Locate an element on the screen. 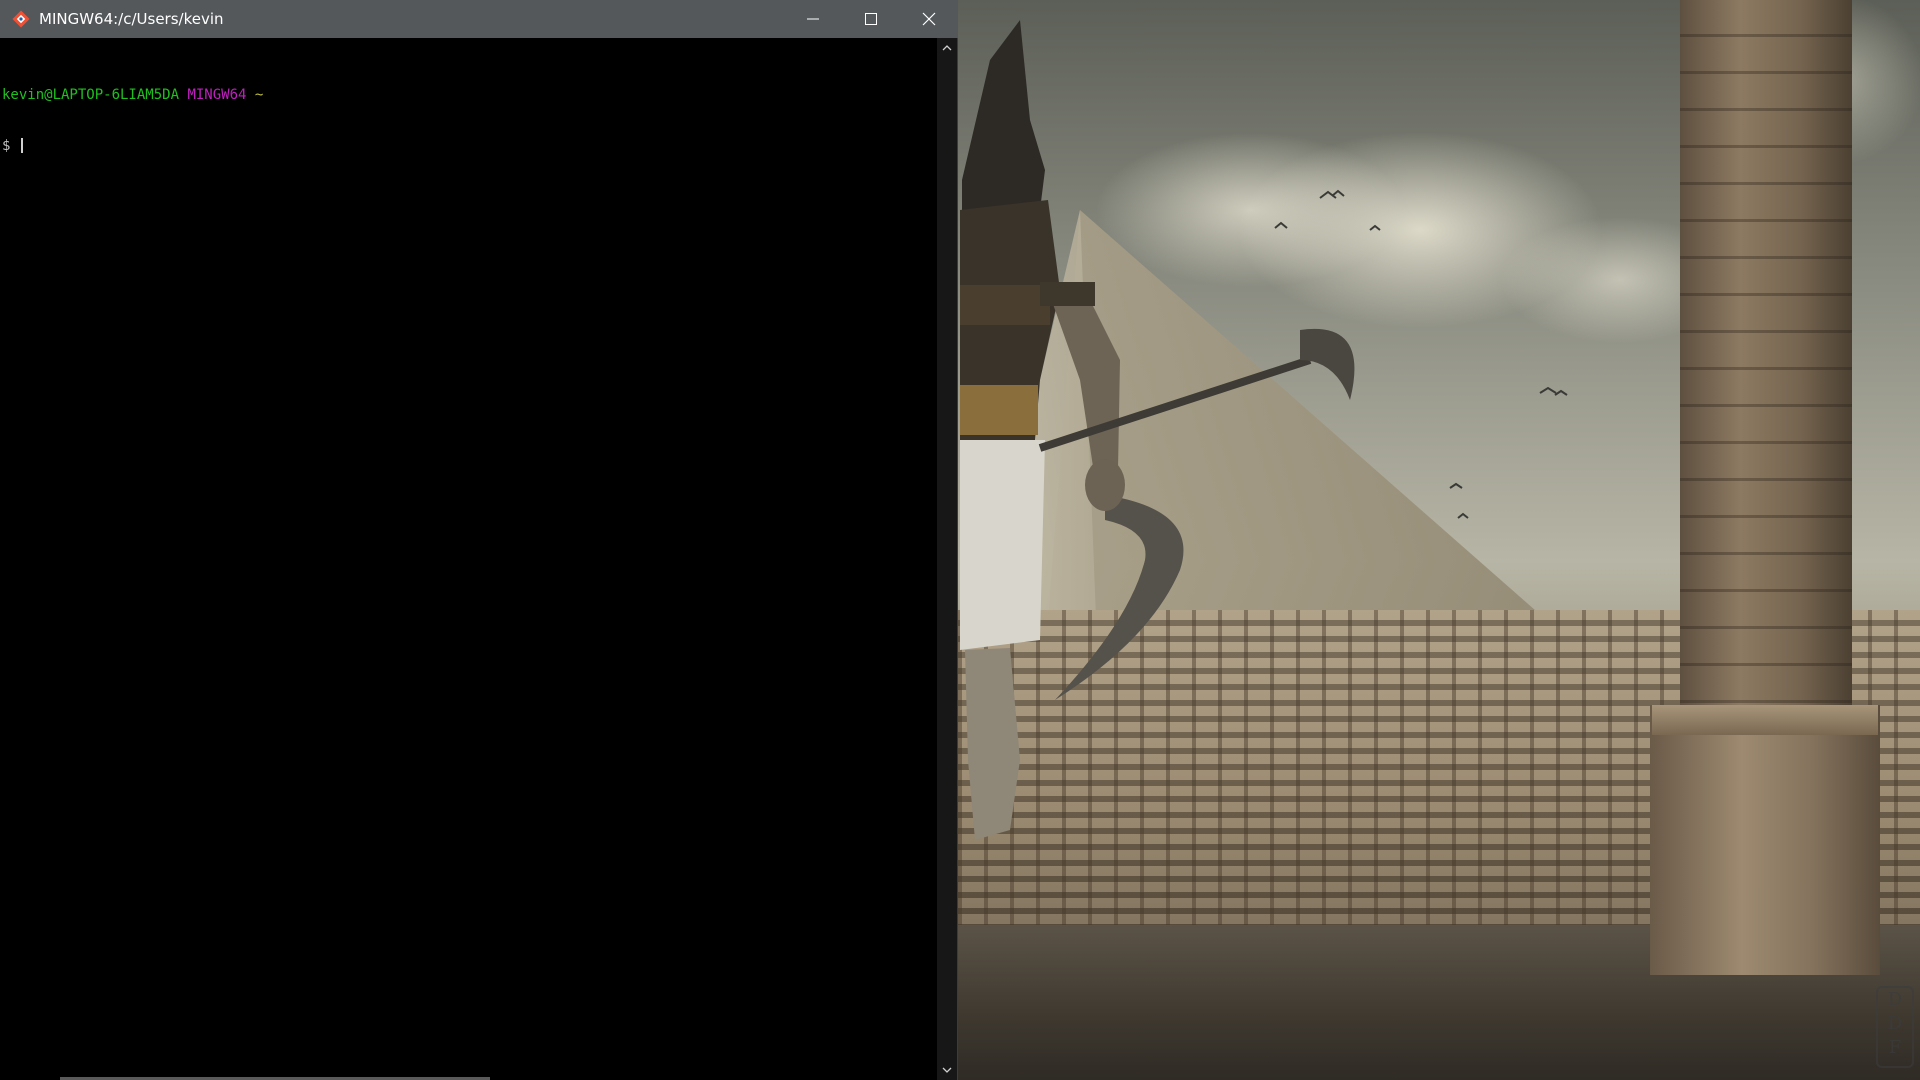  prompt-user-host: kevin@LAPTOP-6LIAM5DA is located at coordinates (91, 95).